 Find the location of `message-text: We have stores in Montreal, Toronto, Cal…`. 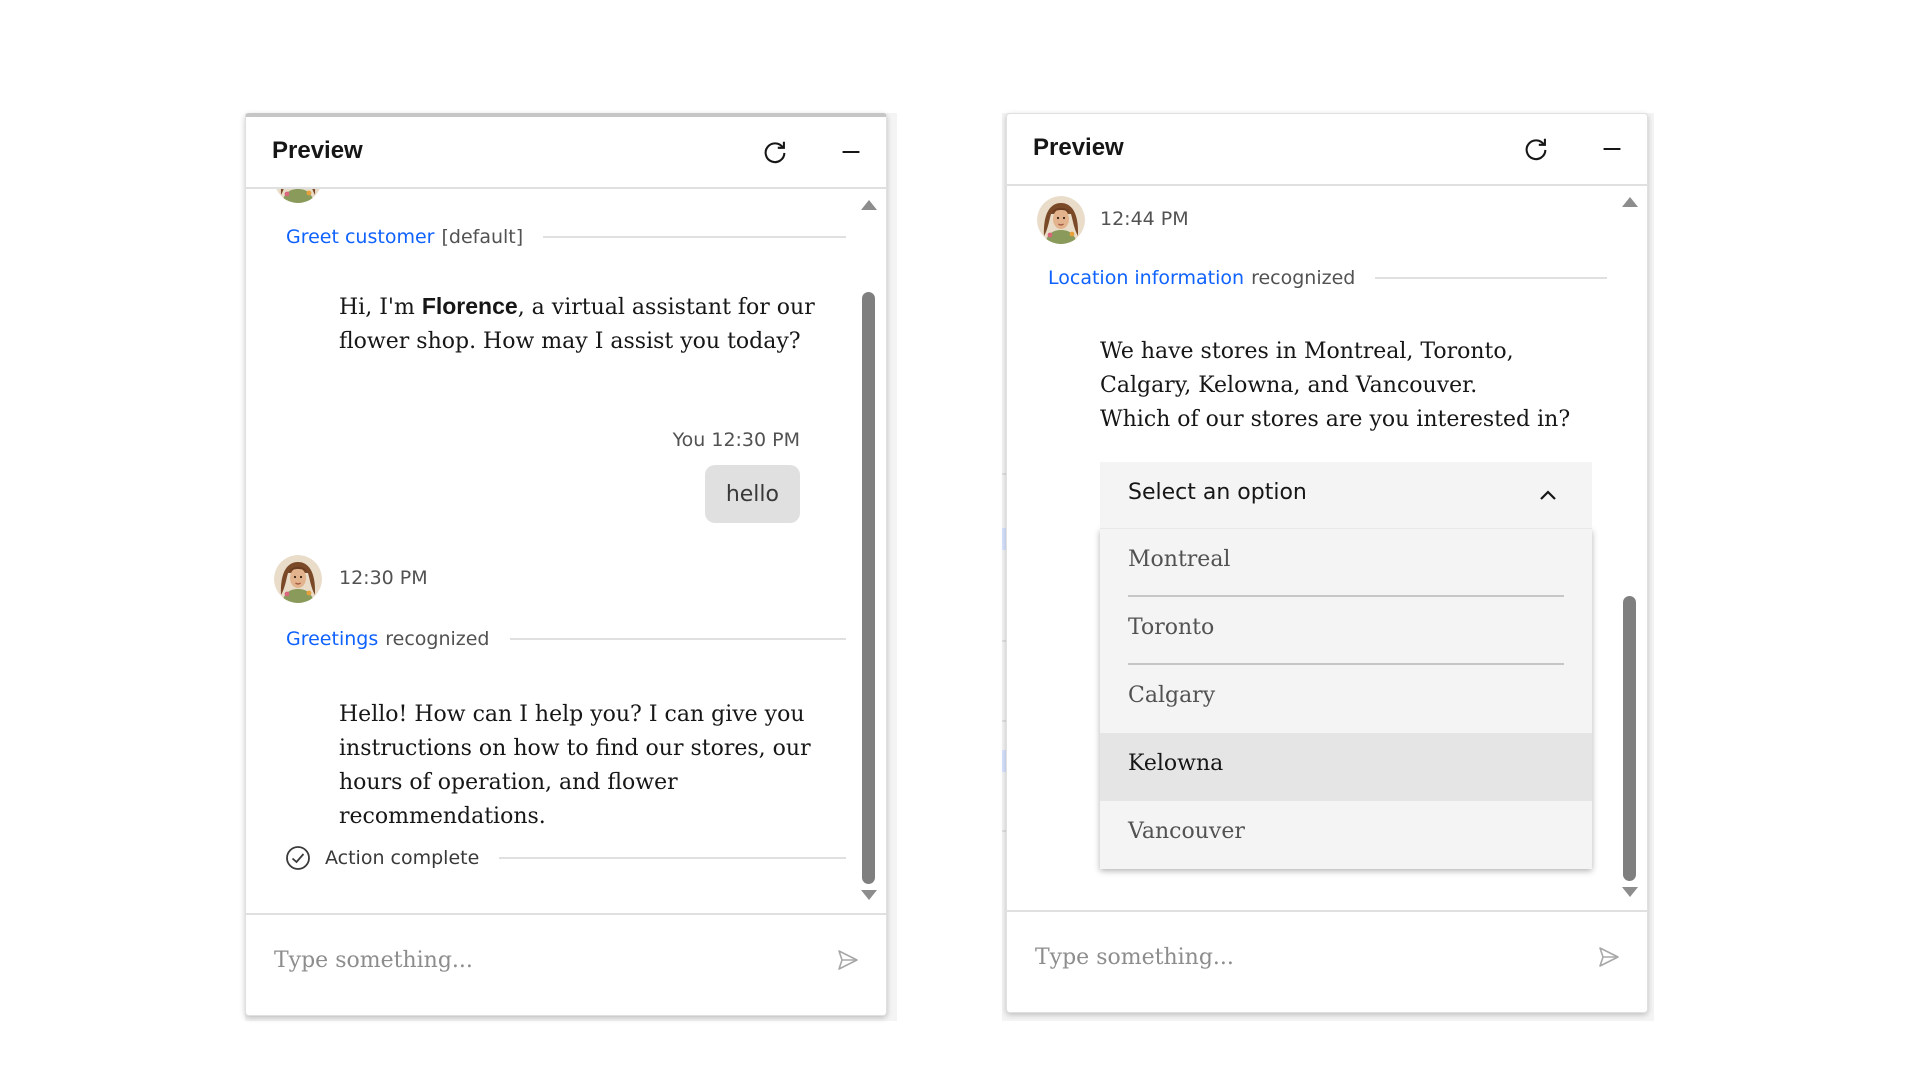

message-text: We have stores in Montreal, Toronto, Cal… is located at coordinates (1307, 368).